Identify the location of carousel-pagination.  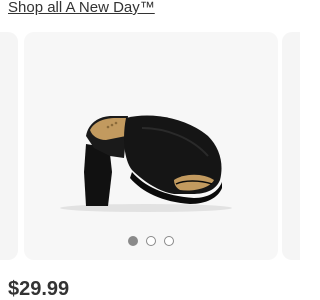
(151, 243).